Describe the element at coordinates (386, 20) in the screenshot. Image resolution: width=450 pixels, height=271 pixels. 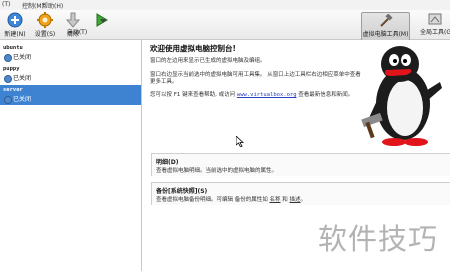
I see `hammer-icon` at that location.